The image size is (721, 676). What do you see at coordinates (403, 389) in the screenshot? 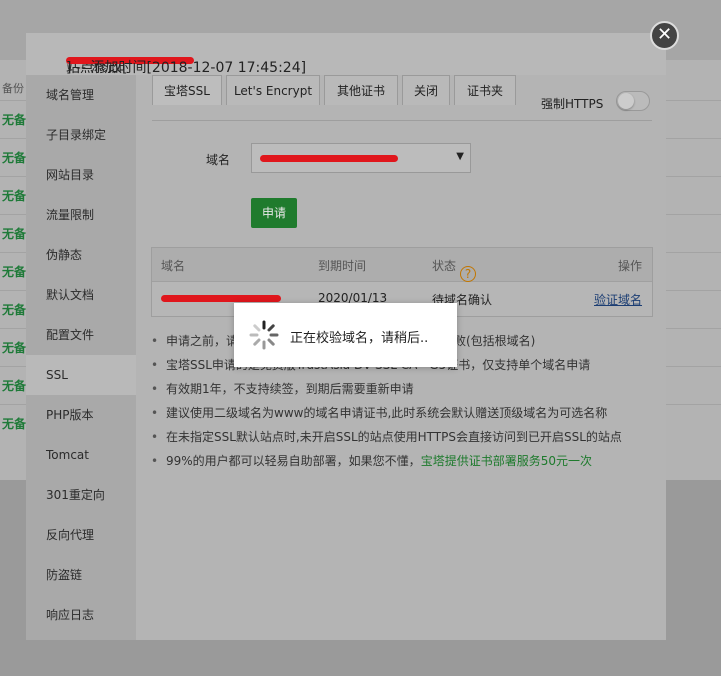
I see `list-item: 有效期1年，不支持续签，到期后需要重新申请` at bounding box center [403, 389].